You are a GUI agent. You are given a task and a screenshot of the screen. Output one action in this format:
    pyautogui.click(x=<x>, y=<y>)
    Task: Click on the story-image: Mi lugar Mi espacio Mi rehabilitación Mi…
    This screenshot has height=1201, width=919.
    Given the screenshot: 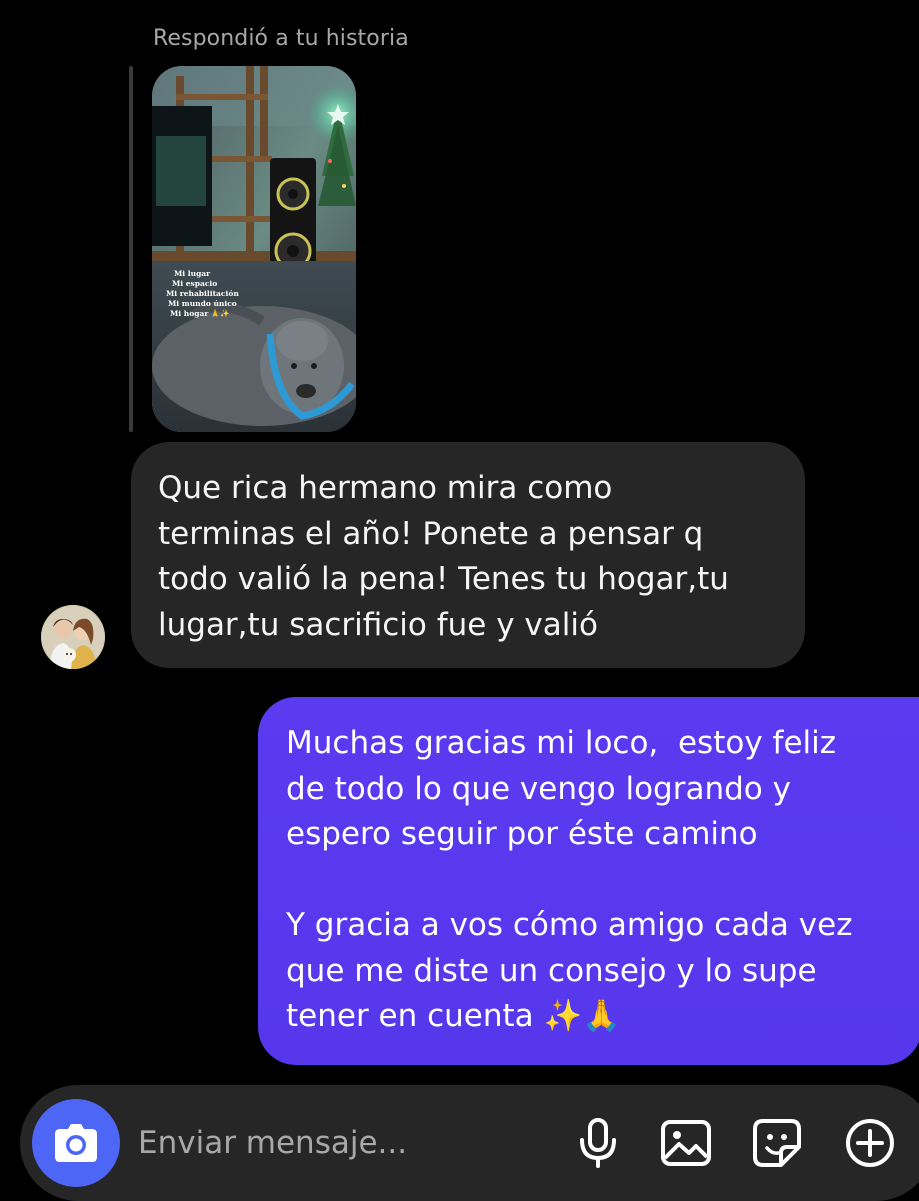 What is the action you would take?
    pyautogui.click(x=254, y=249)
    